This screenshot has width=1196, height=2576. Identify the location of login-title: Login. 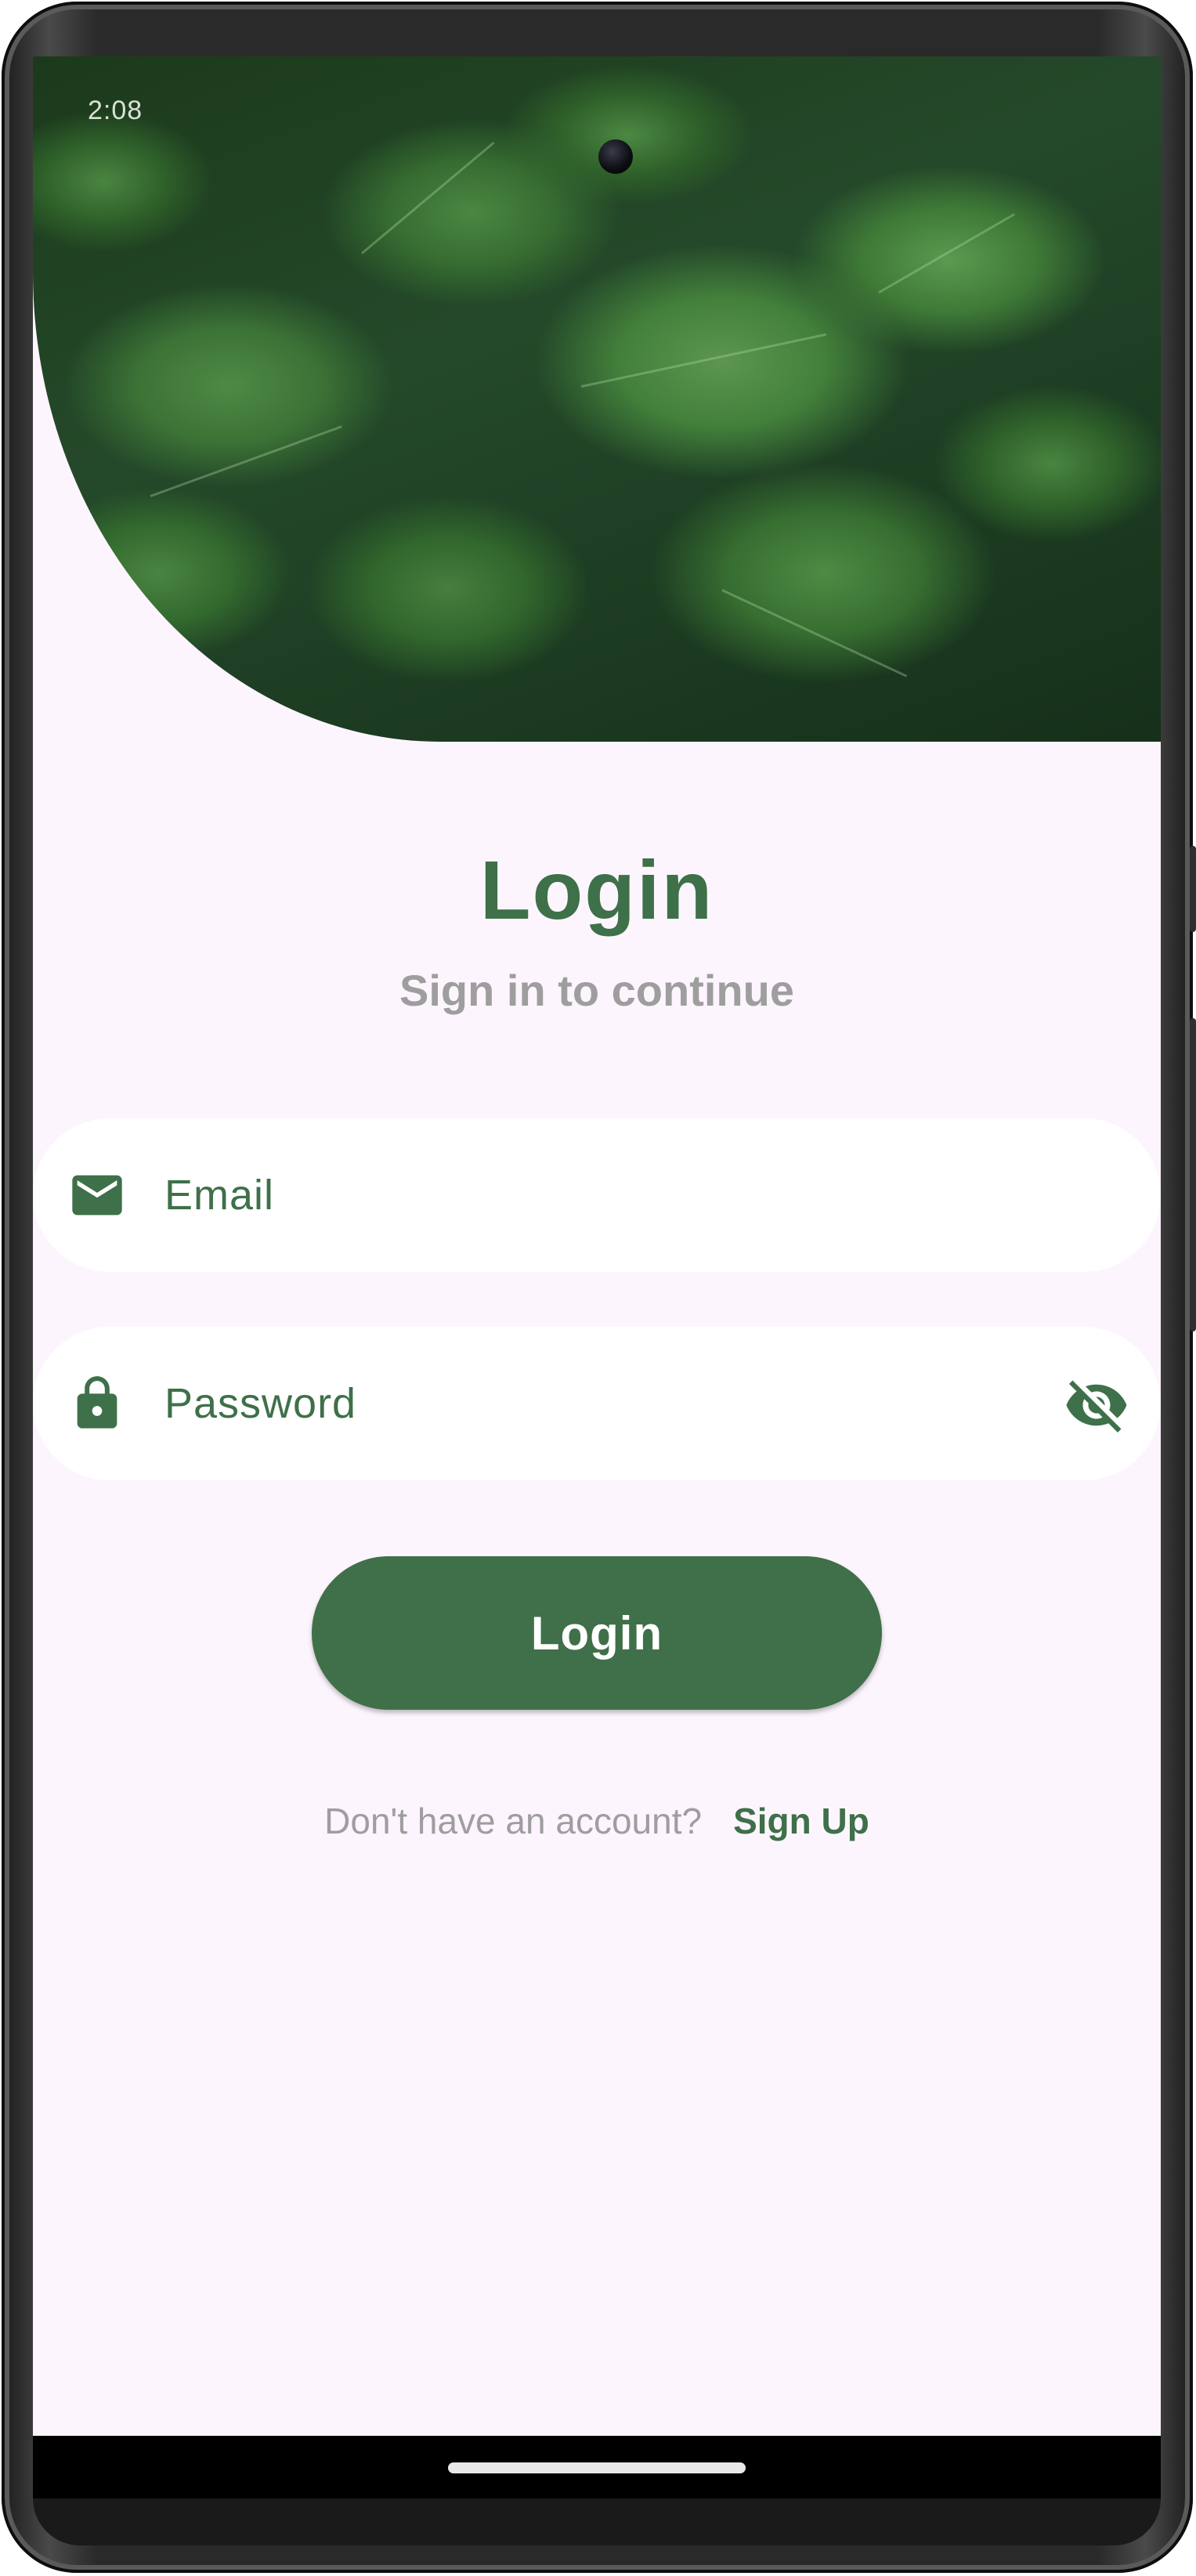
(596, 890).